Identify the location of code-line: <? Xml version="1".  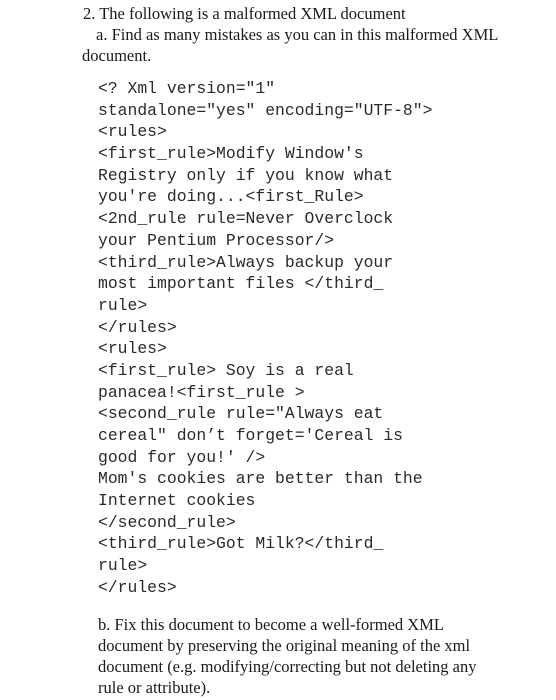
(187, 88).